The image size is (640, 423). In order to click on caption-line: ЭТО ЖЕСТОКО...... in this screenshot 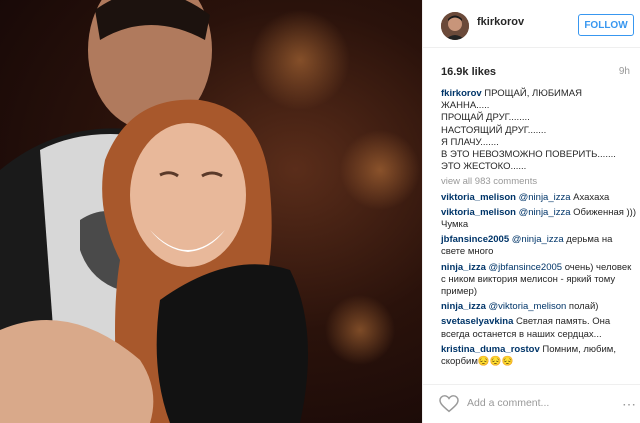, I will do `click(484, 167)`.